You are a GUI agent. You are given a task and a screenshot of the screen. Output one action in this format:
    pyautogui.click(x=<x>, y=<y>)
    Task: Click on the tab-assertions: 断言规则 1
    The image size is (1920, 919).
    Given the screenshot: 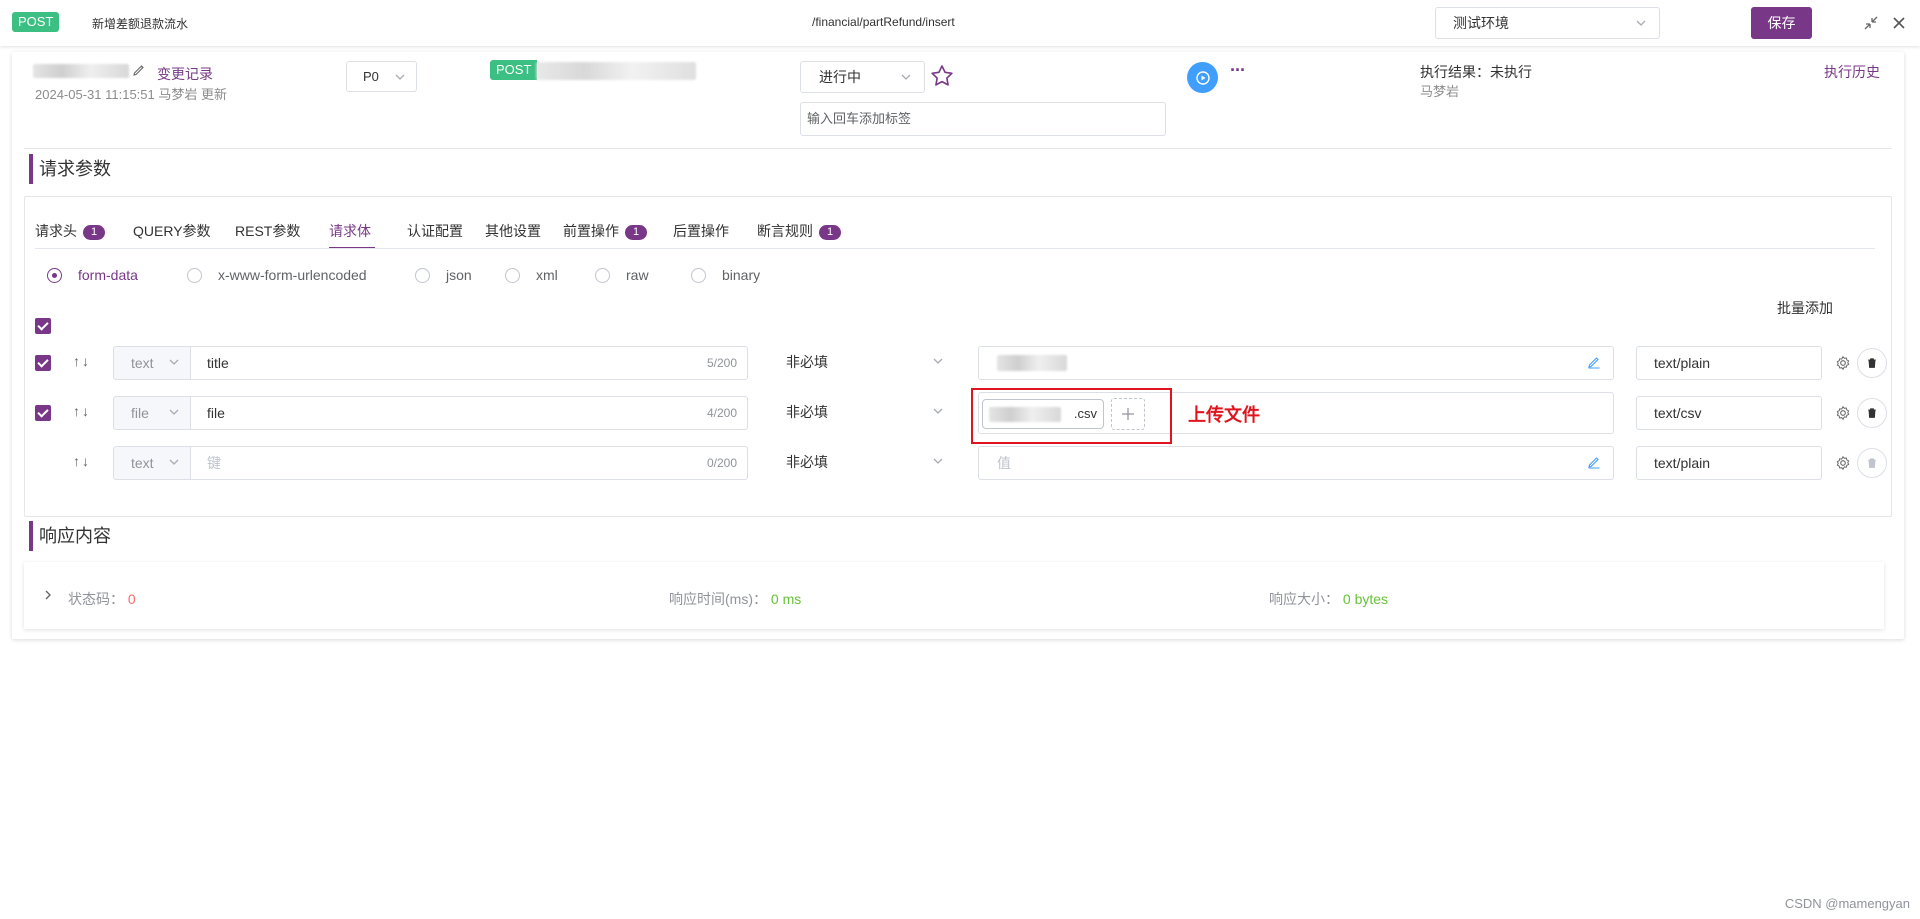 What is the action you would take?
    pyautogui.click(x=799, y=231)
    